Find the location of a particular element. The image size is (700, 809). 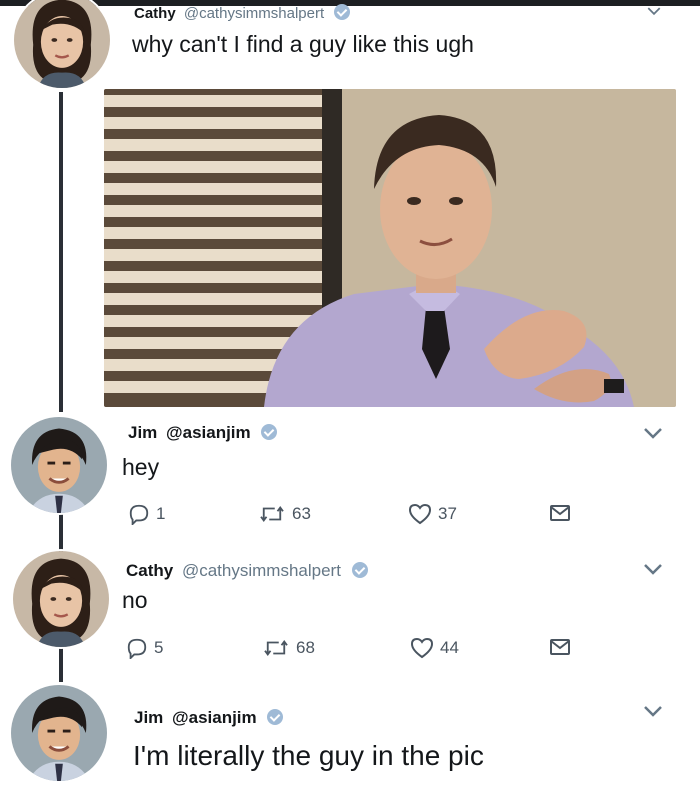

like-button: 44 is located at coordinates (434, 648).